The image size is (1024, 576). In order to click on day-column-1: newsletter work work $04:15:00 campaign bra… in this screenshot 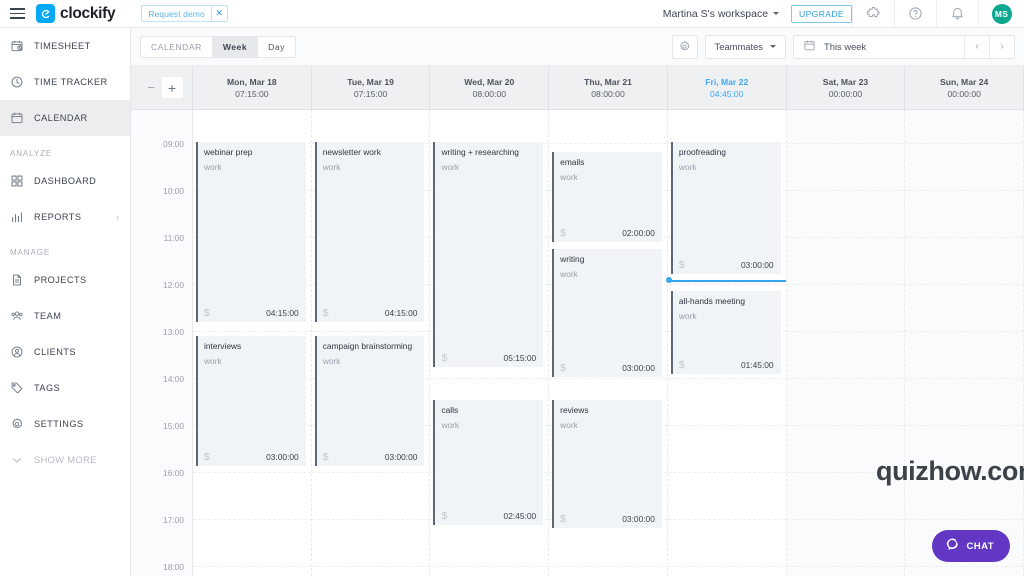, I will do `click(371, 343)`.